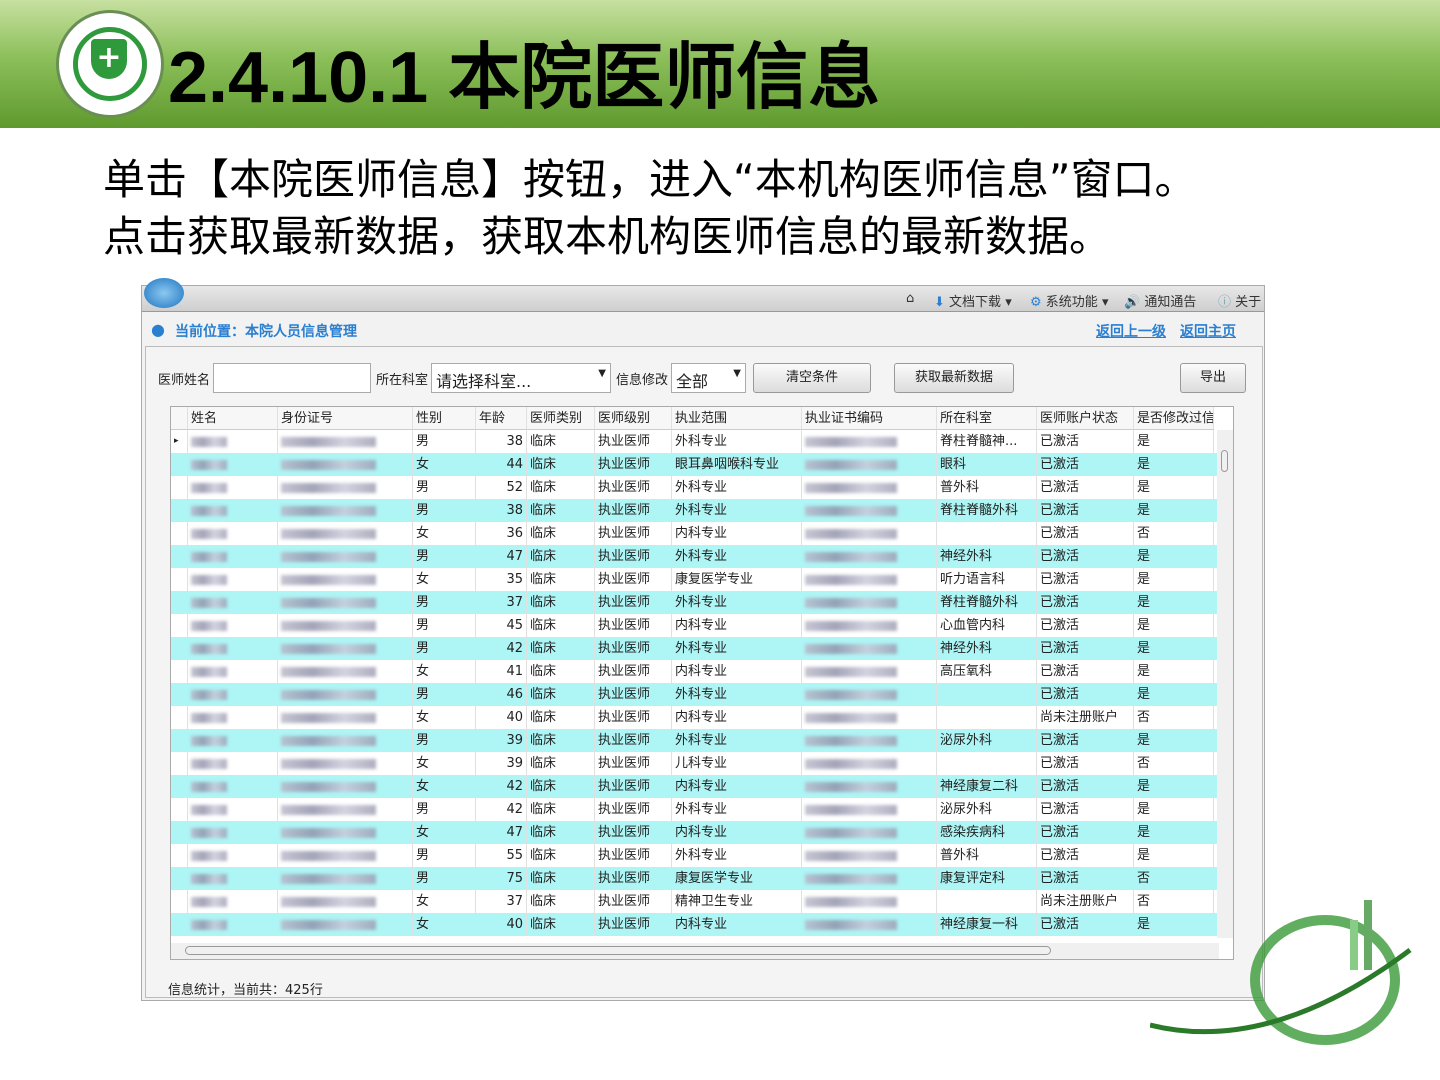 The image size is (1440, 1080). I want to click on table-row: 女 41 临床 执业医师 内科专业 高压氧科 已激活是, so click(695, 671).